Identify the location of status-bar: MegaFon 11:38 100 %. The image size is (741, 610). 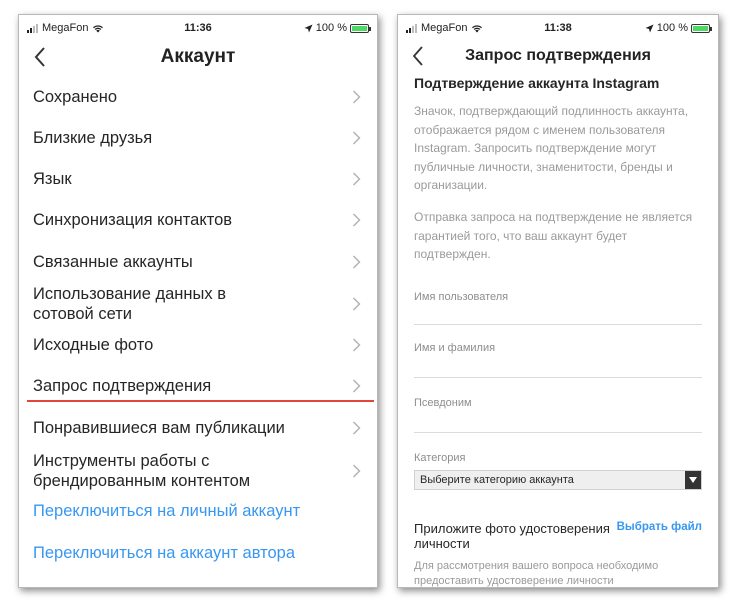
(558, 28).